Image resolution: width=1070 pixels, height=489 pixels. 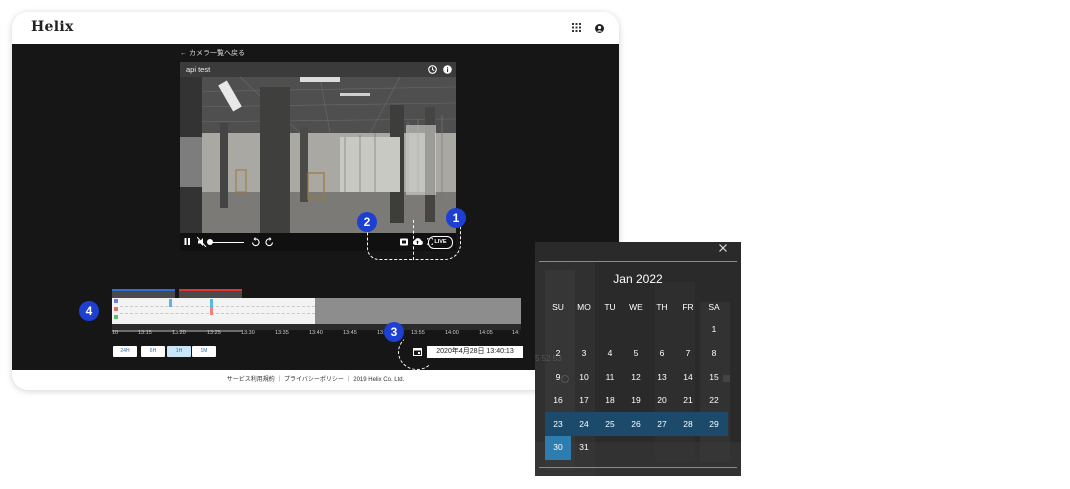 What do you see at coordinates (226, 242) in the screenshot?
I see `volume-slider` at bounding box center [226, 242].